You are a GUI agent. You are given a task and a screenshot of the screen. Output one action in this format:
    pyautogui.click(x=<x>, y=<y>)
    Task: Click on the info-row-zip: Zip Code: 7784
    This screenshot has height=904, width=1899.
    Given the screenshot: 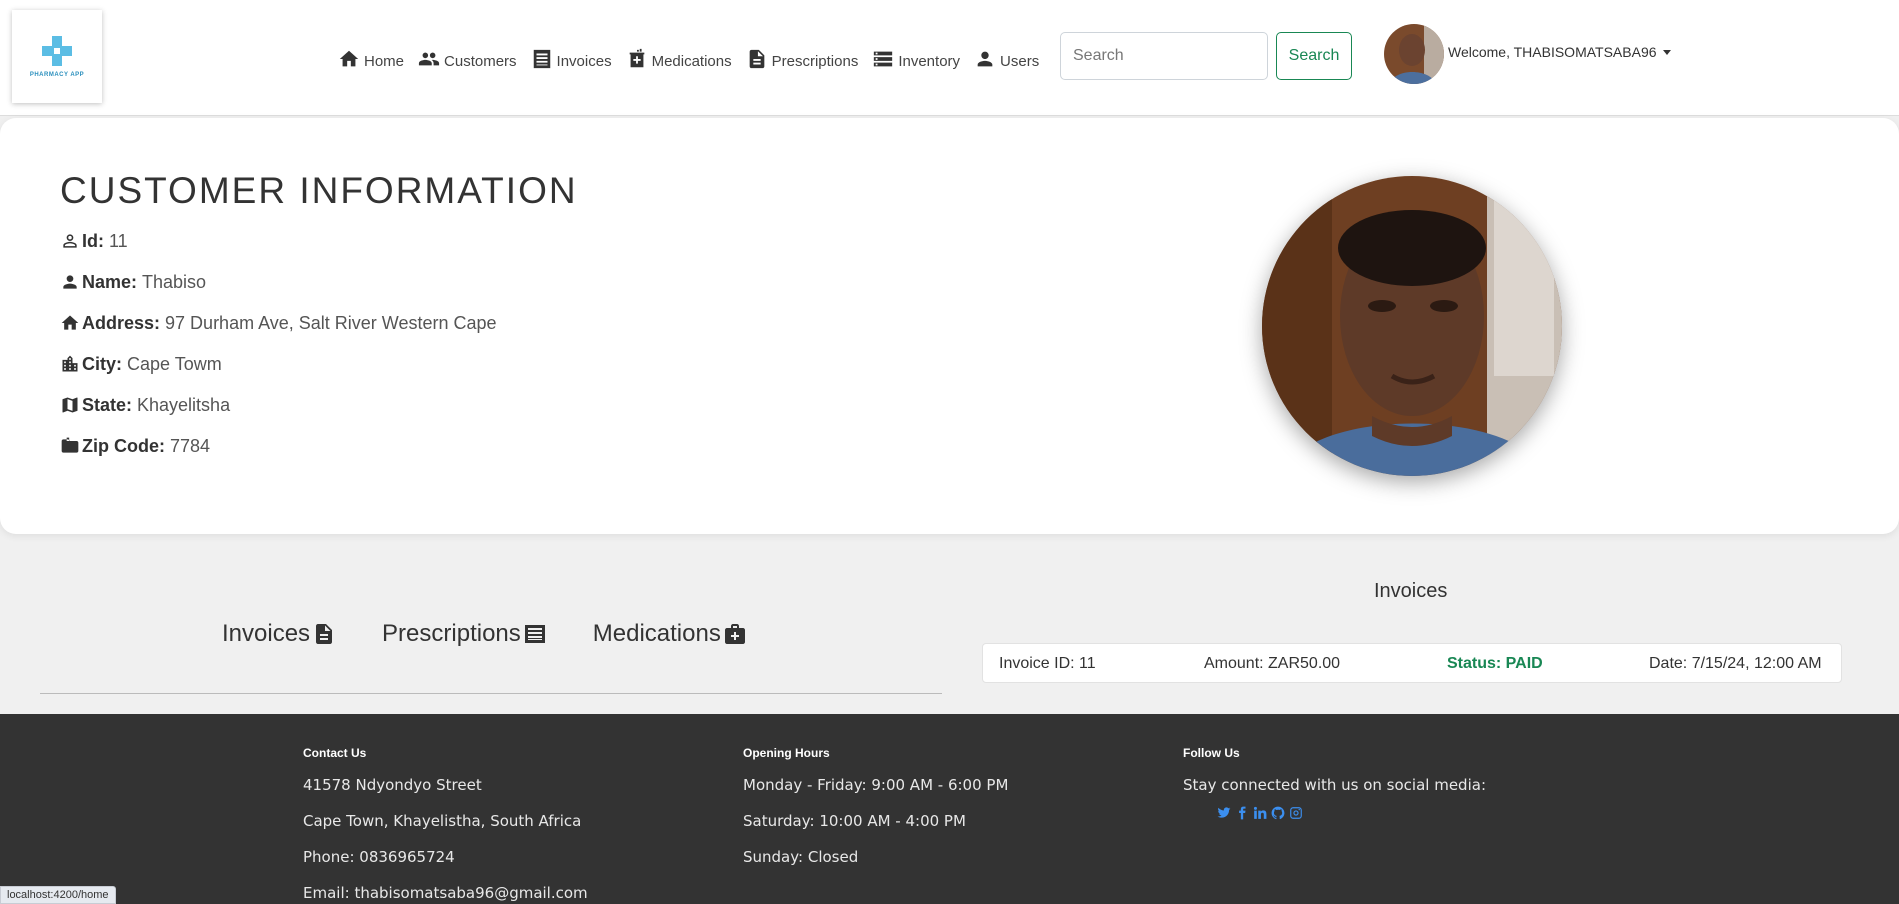 What is the action you would take?
    pyautogui.click(x=135, y=446)
    